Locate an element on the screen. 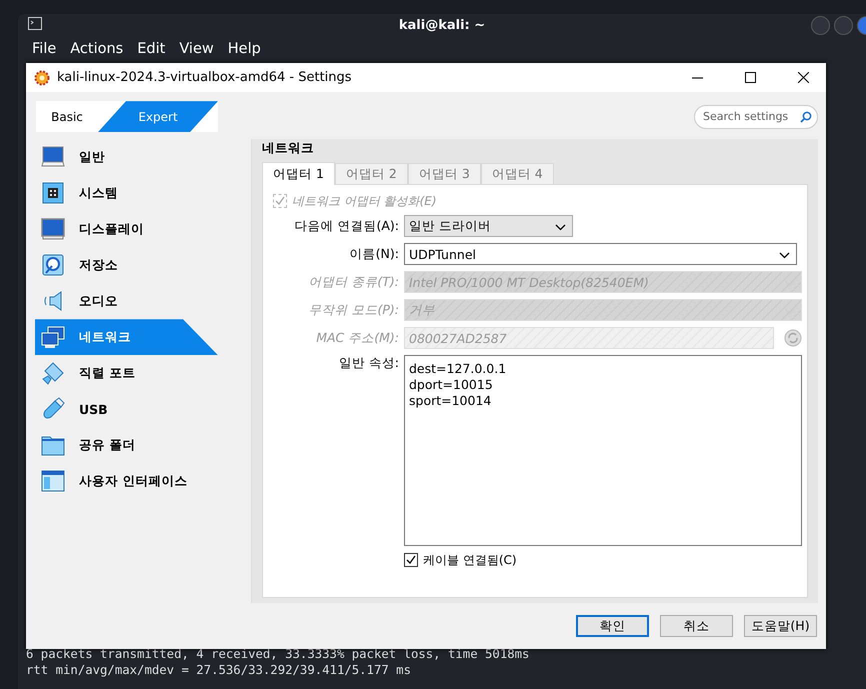 The width and height of the screenshot is (866, 689). menu-item: Help is located at coordinates (244, 49).